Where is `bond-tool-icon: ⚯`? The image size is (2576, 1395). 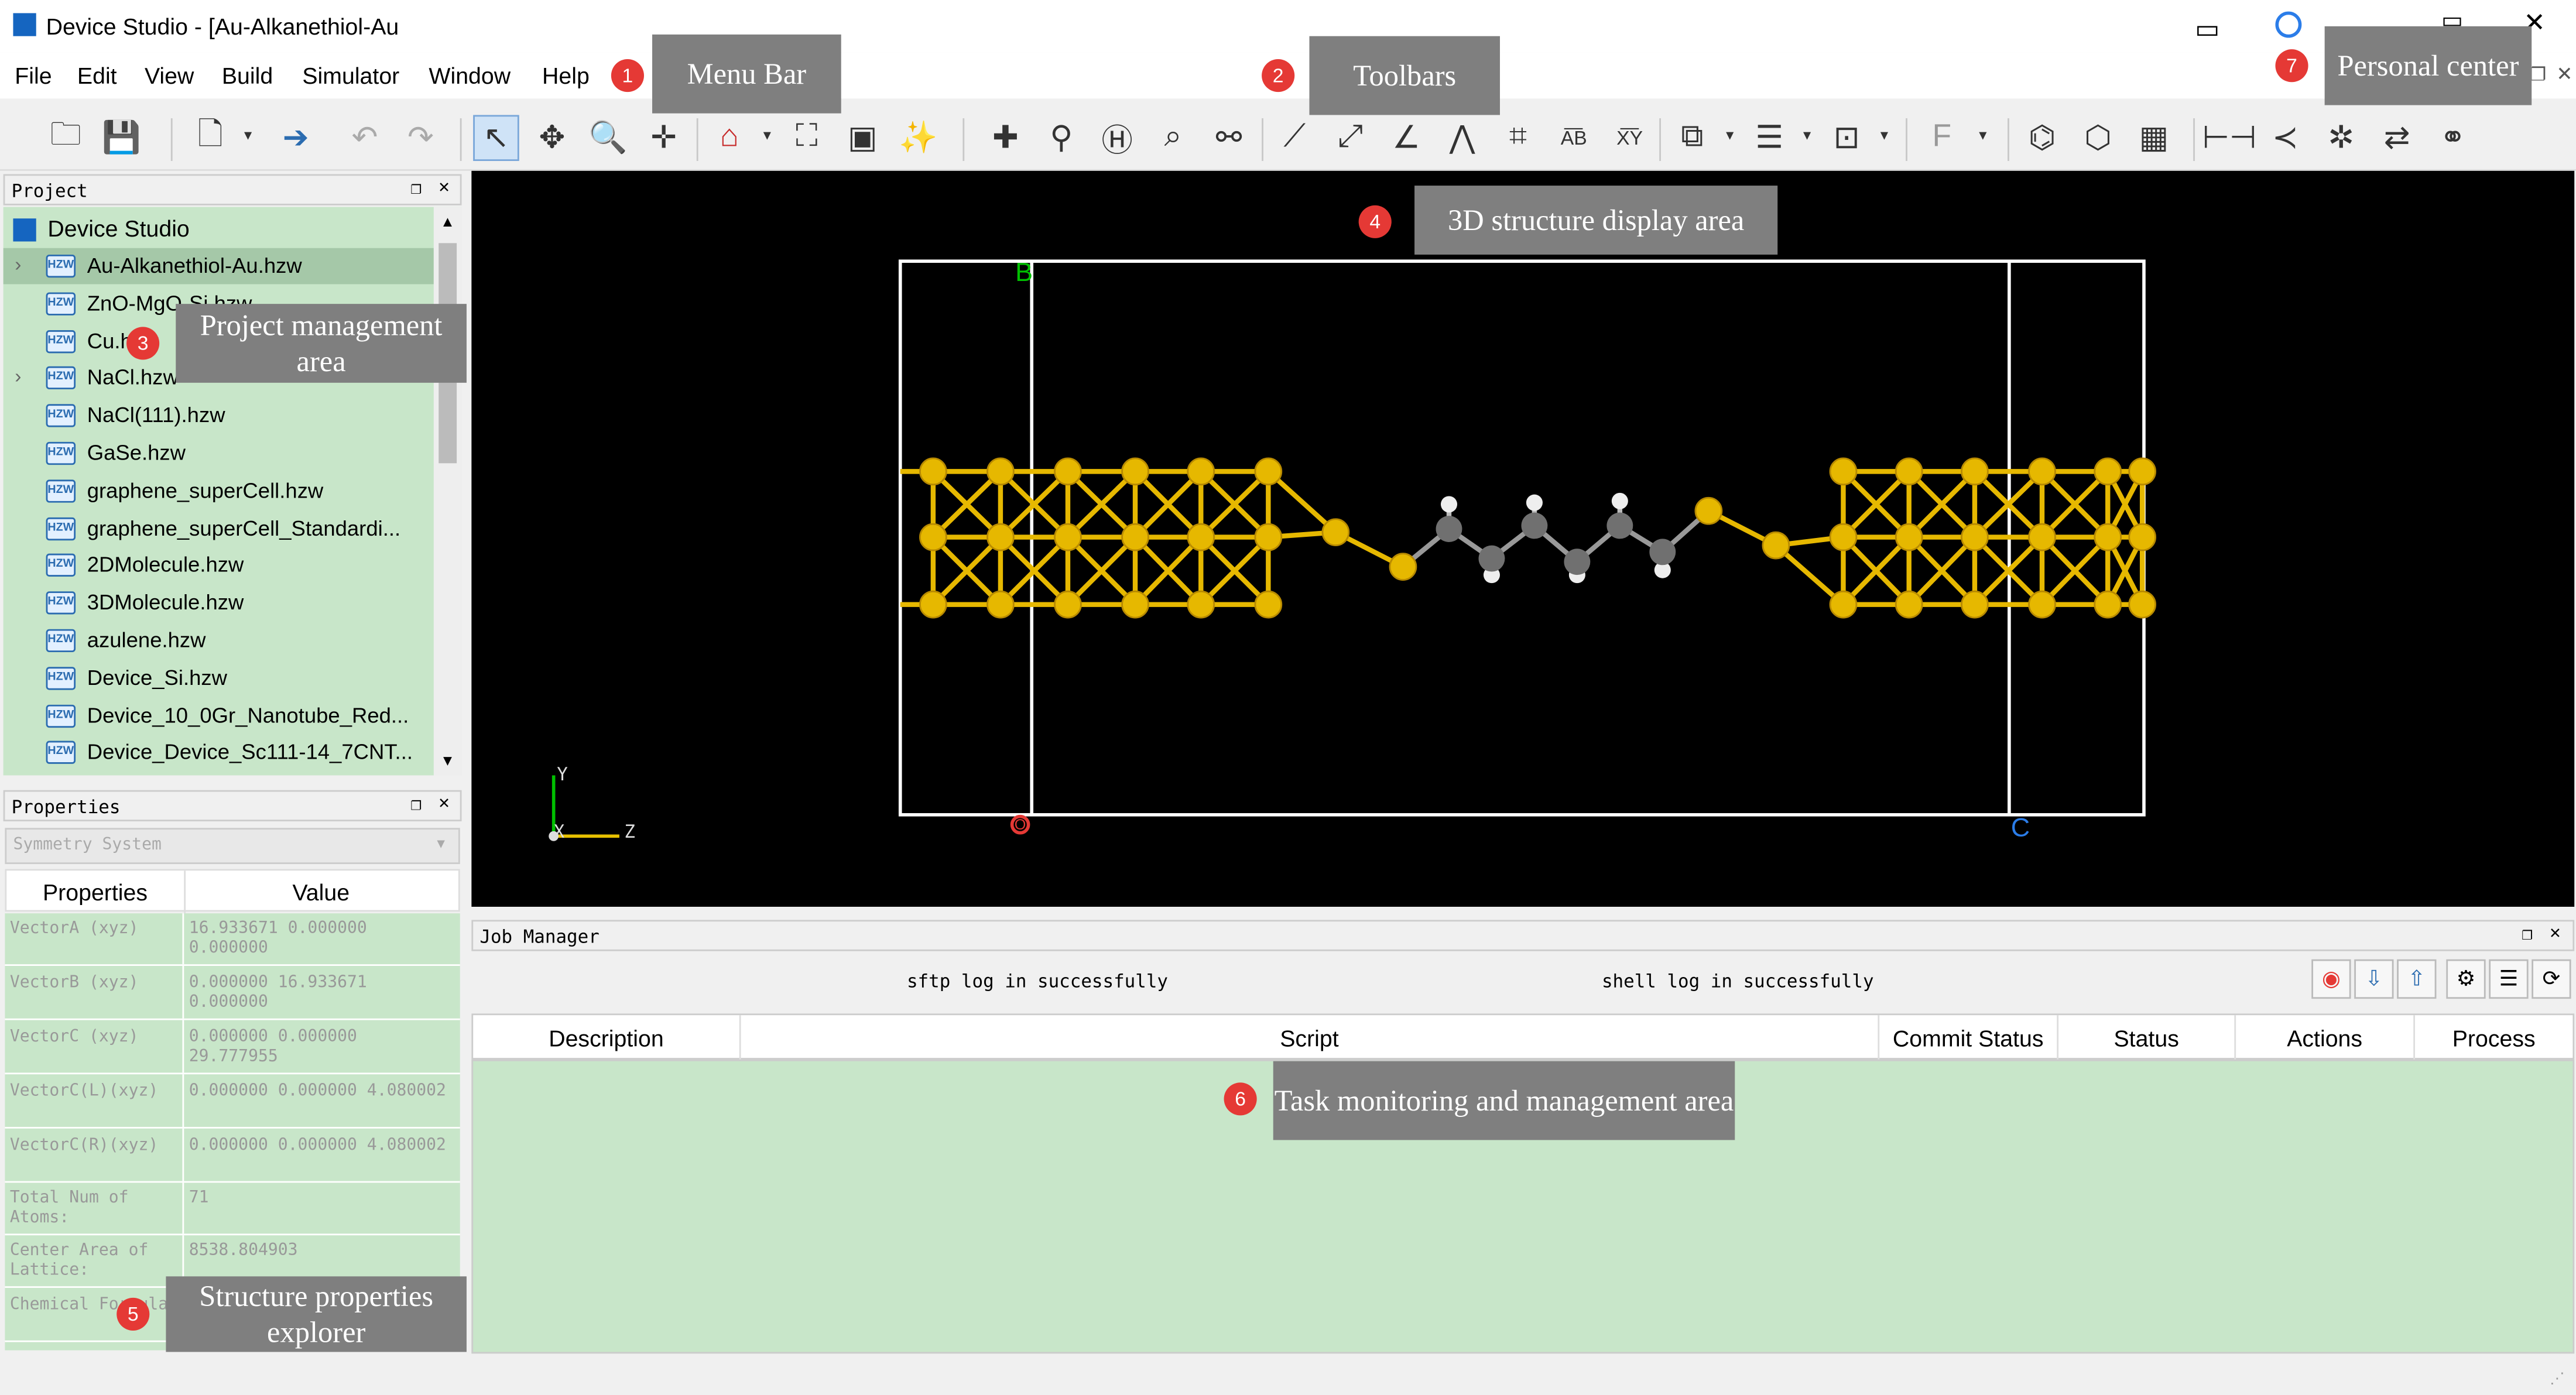
bond-tool-icon: ⚯ is located at coordinates (1229, 138).